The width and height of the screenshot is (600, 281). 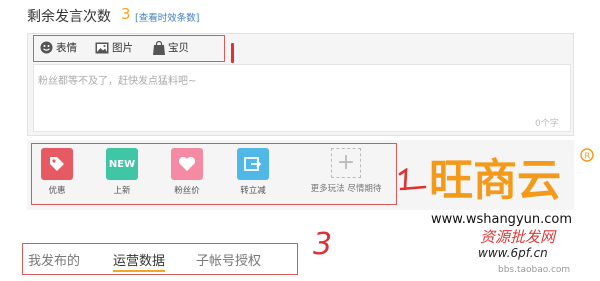 I want to click on smile-icon, so click(x=46, y=47).